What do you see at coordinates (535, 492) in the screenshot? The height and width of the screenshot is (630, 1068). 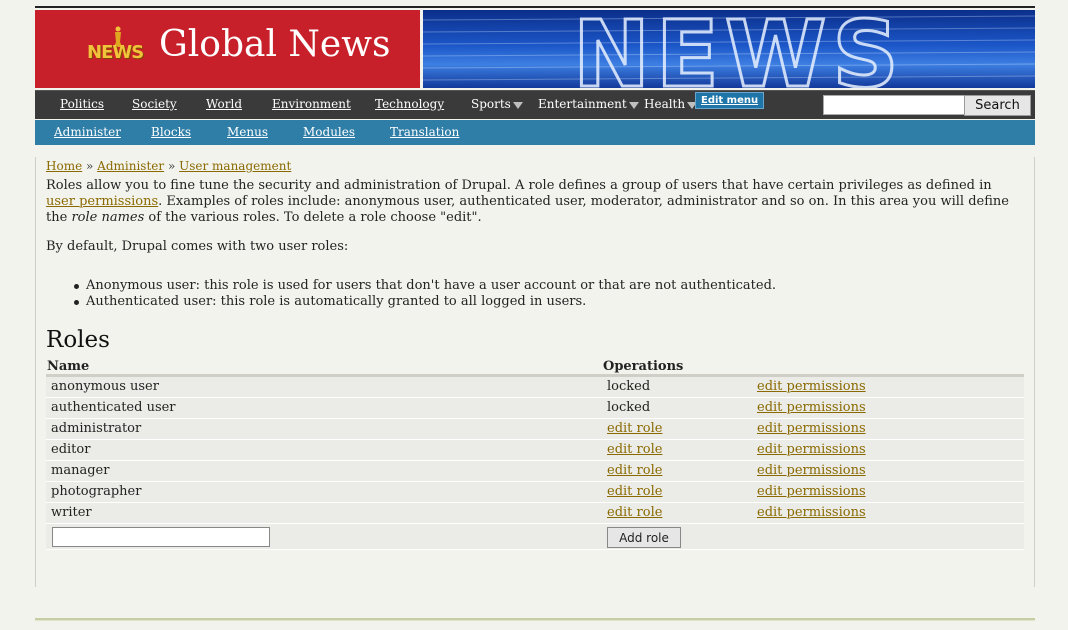 I see `table-row: photographer edit role edit permissions` at bounding box center [535, 492].